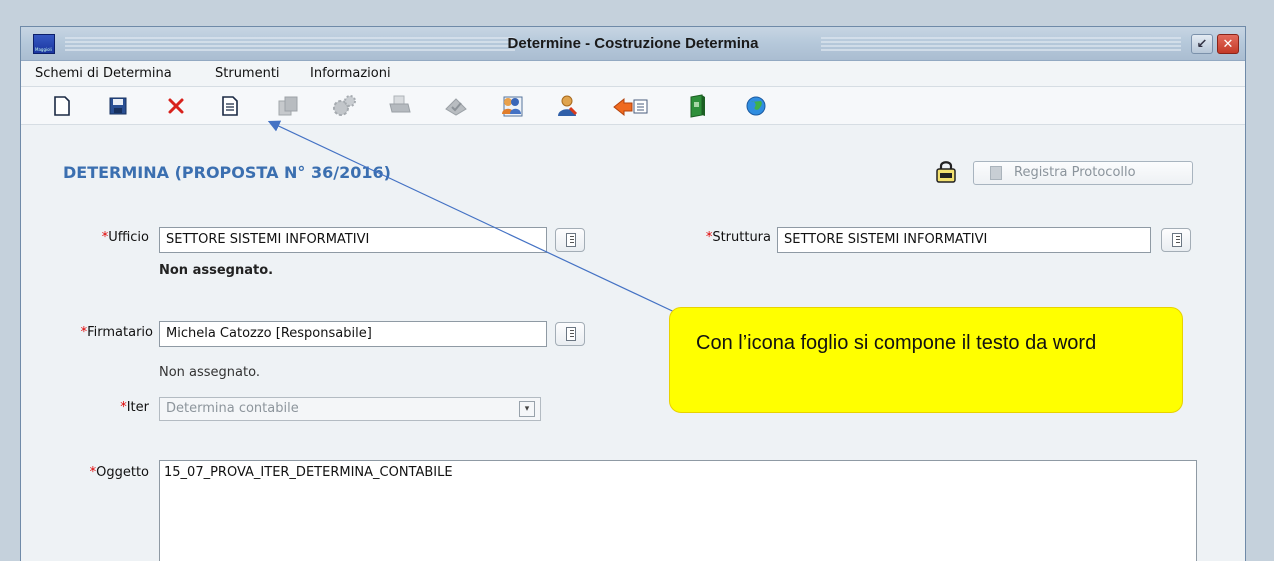 The height and width of the screenshot is (561, 1274). Describe the element at coordinates (353, 240) in the screenshot. I see `ufficio-field: SETTORE SISTEMI INFORMATIVI` at that location.